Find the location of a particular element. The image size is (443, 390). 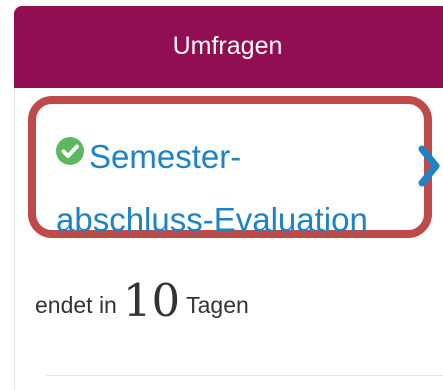

survey-deadline: endet in 10 Tagen is located at coordinates (142, 299).